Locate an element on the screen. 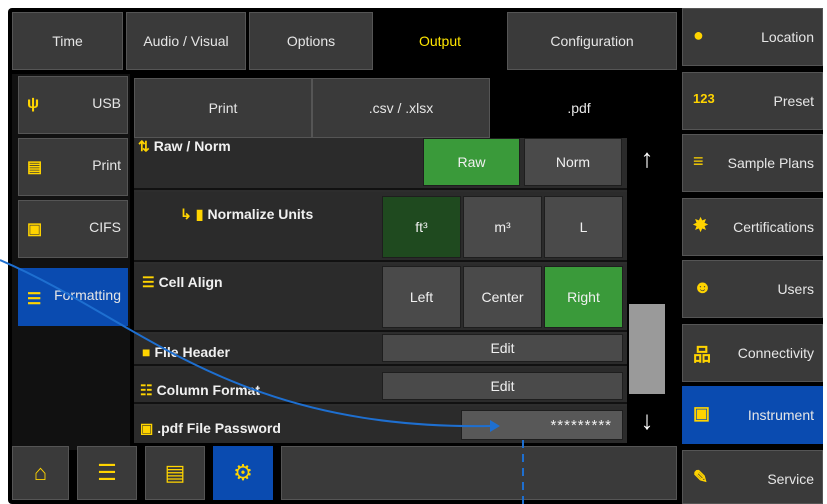  pdf-file-icon: ▣ is located at coordinates (147, 428).